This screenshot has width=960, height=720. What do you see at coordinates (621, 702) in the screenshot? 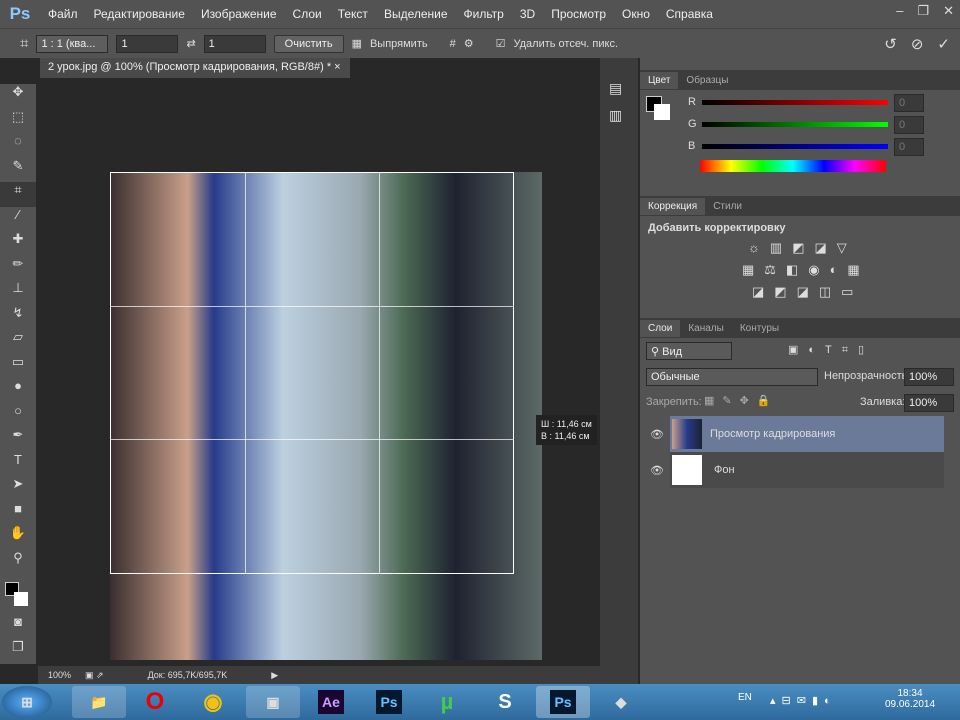
I see `camtasia-recorder-icon: ◆` at bounding box center [621, 702].